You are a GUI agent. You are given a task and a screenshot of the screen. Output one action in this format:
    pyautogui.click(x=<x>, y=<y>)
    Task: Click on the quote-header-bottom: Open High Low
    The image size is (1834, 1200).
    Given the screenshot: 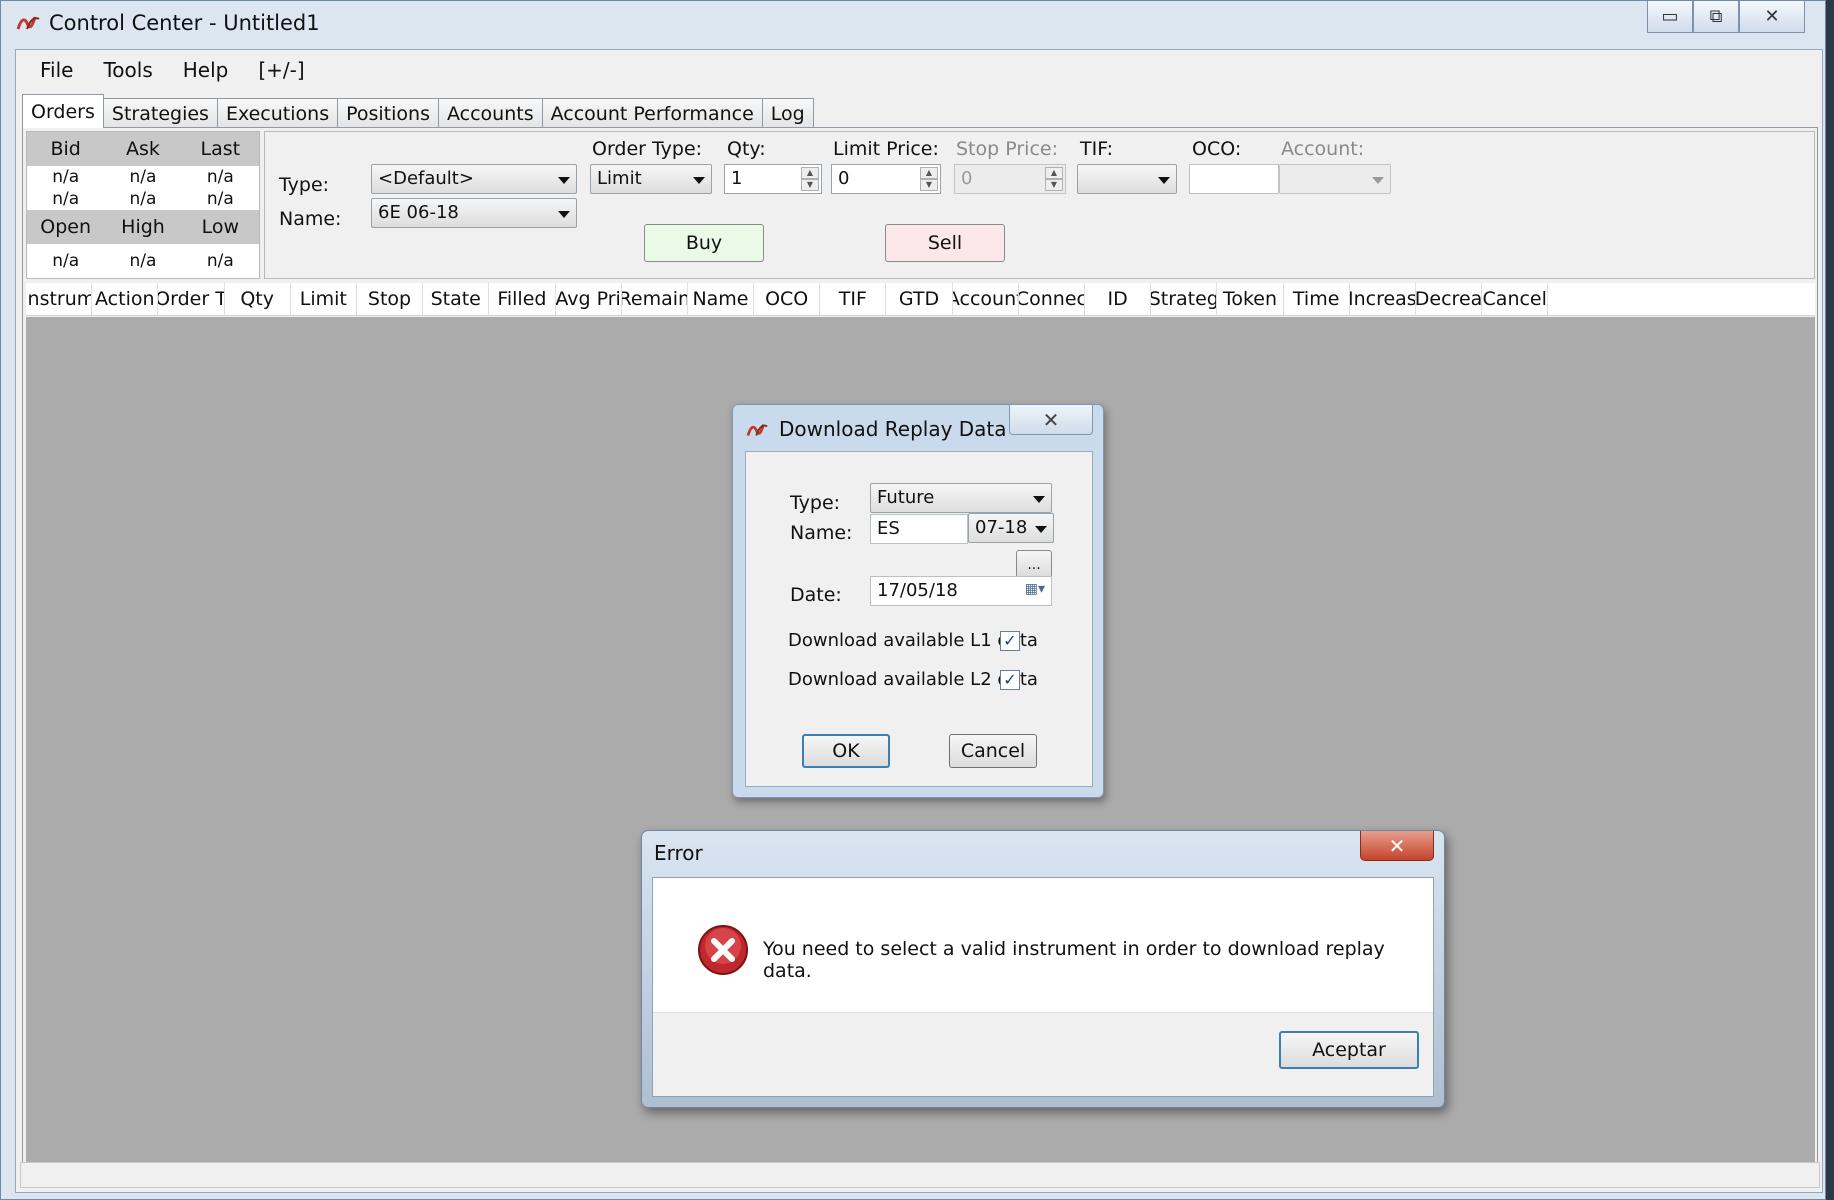 What is the action you would take?
    pyautogui.click(x=143, y=227)
    